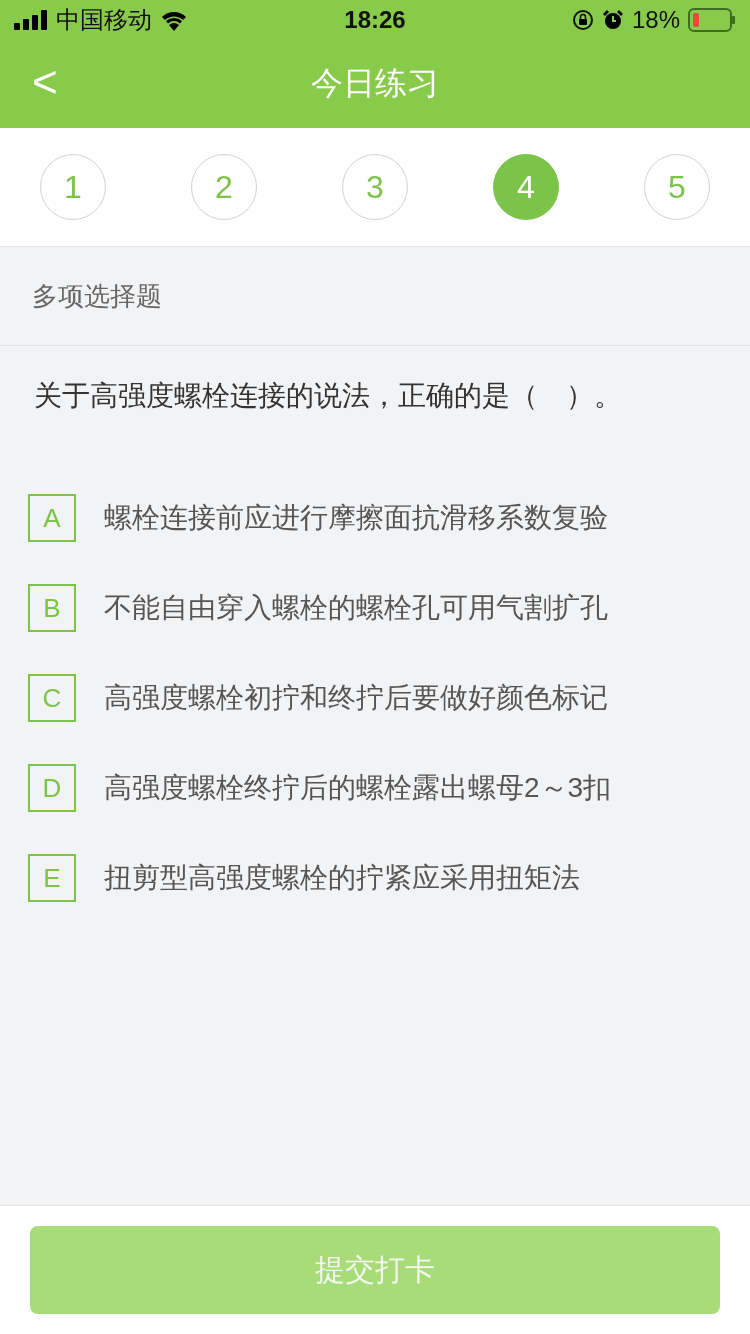 The height and width of the screenshot is (1334, 750). I want to click on step-button: 2, so click(224, 187).